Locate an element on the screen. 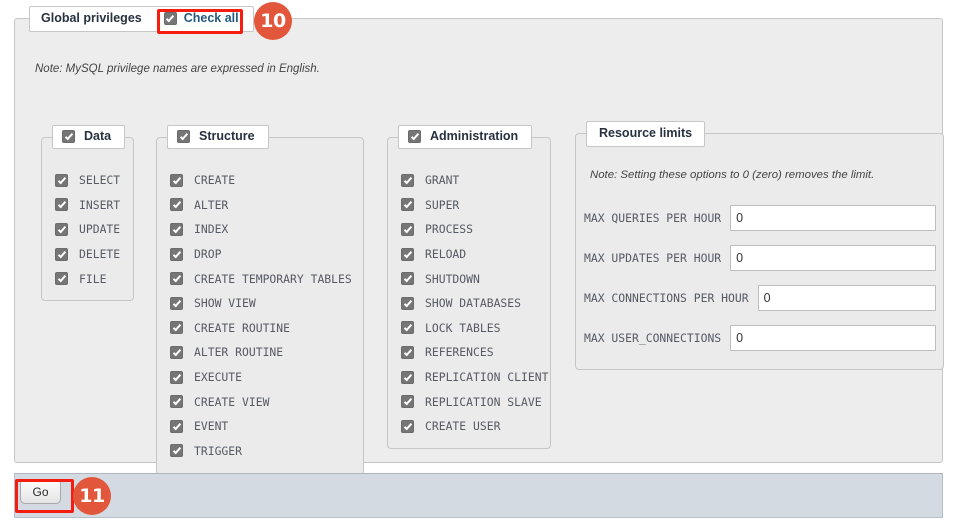 This screenshot has height=525, width=959. privilege-row: LOCK TABLES is located at coordinates (475, 328).